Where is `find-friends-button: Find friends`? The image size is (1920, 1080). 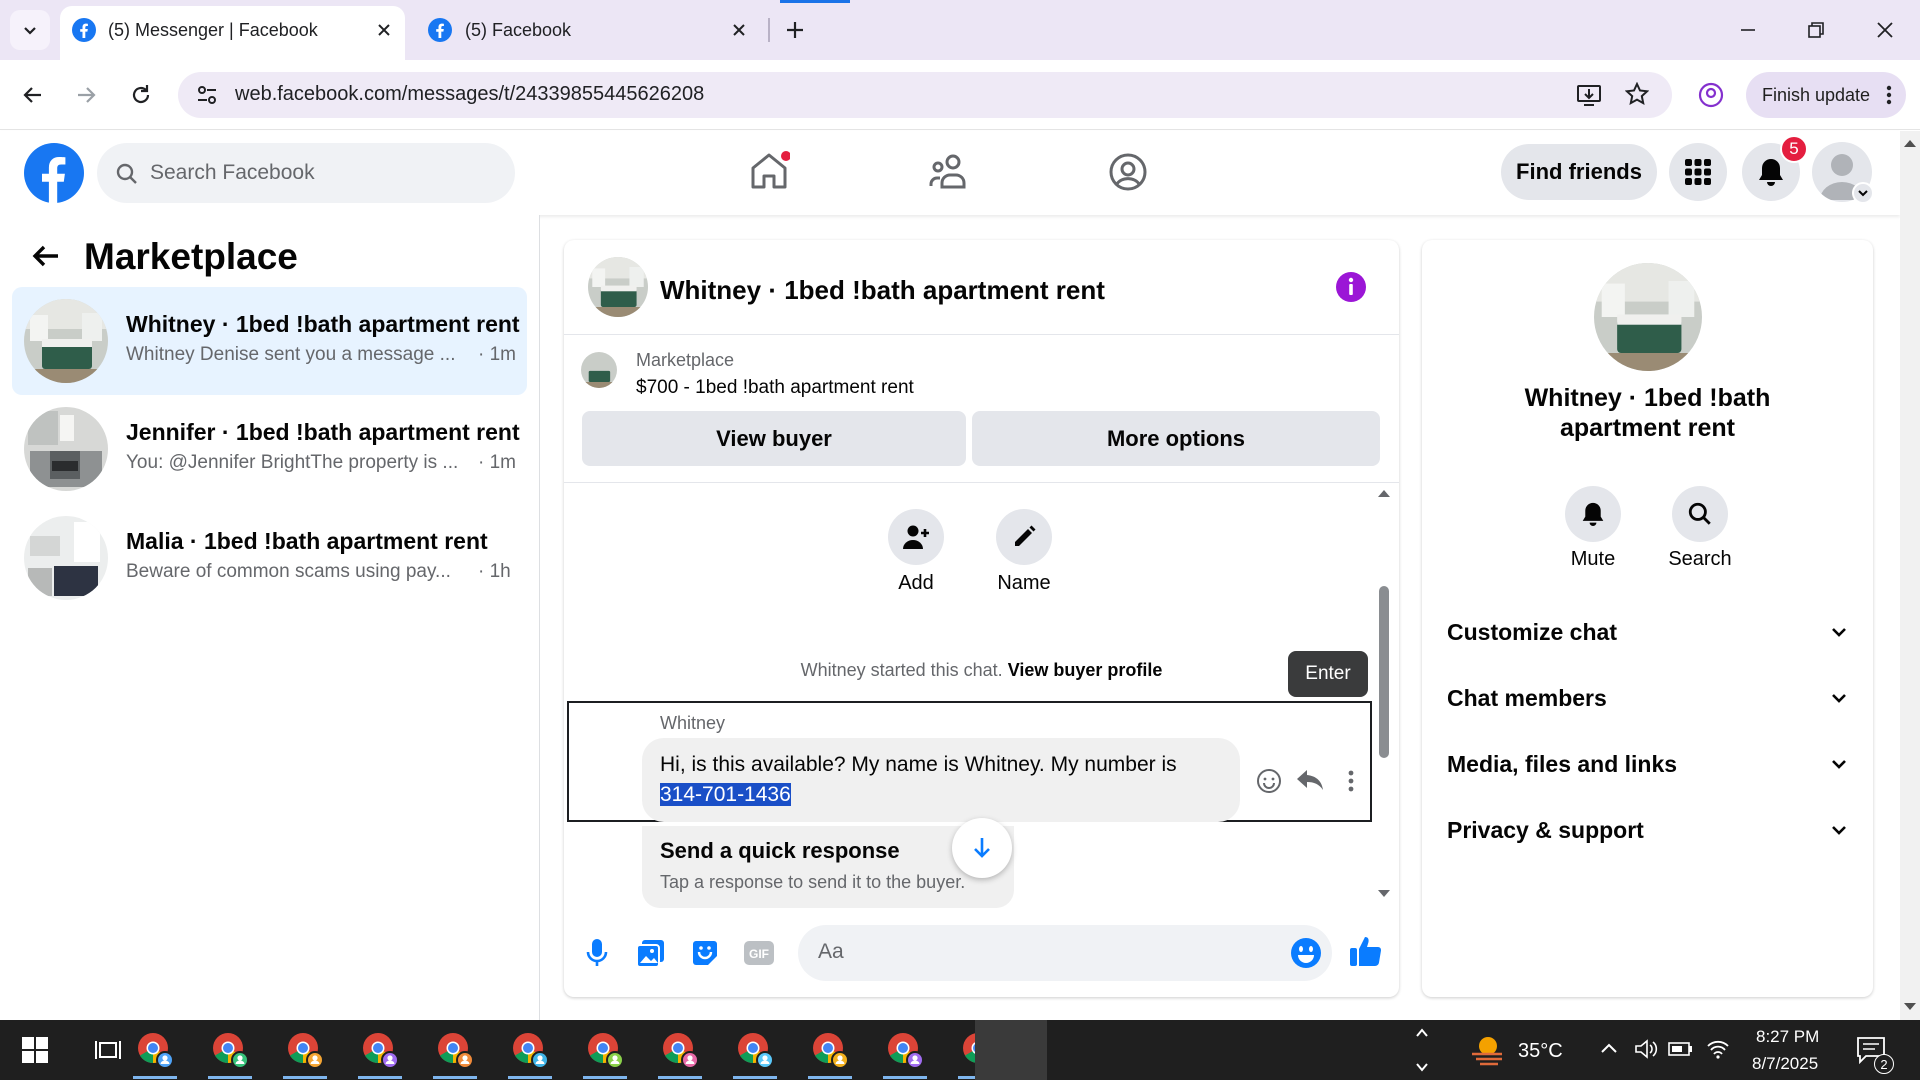 find-friends-button: Find friends is located at coordinates (1579, 172).